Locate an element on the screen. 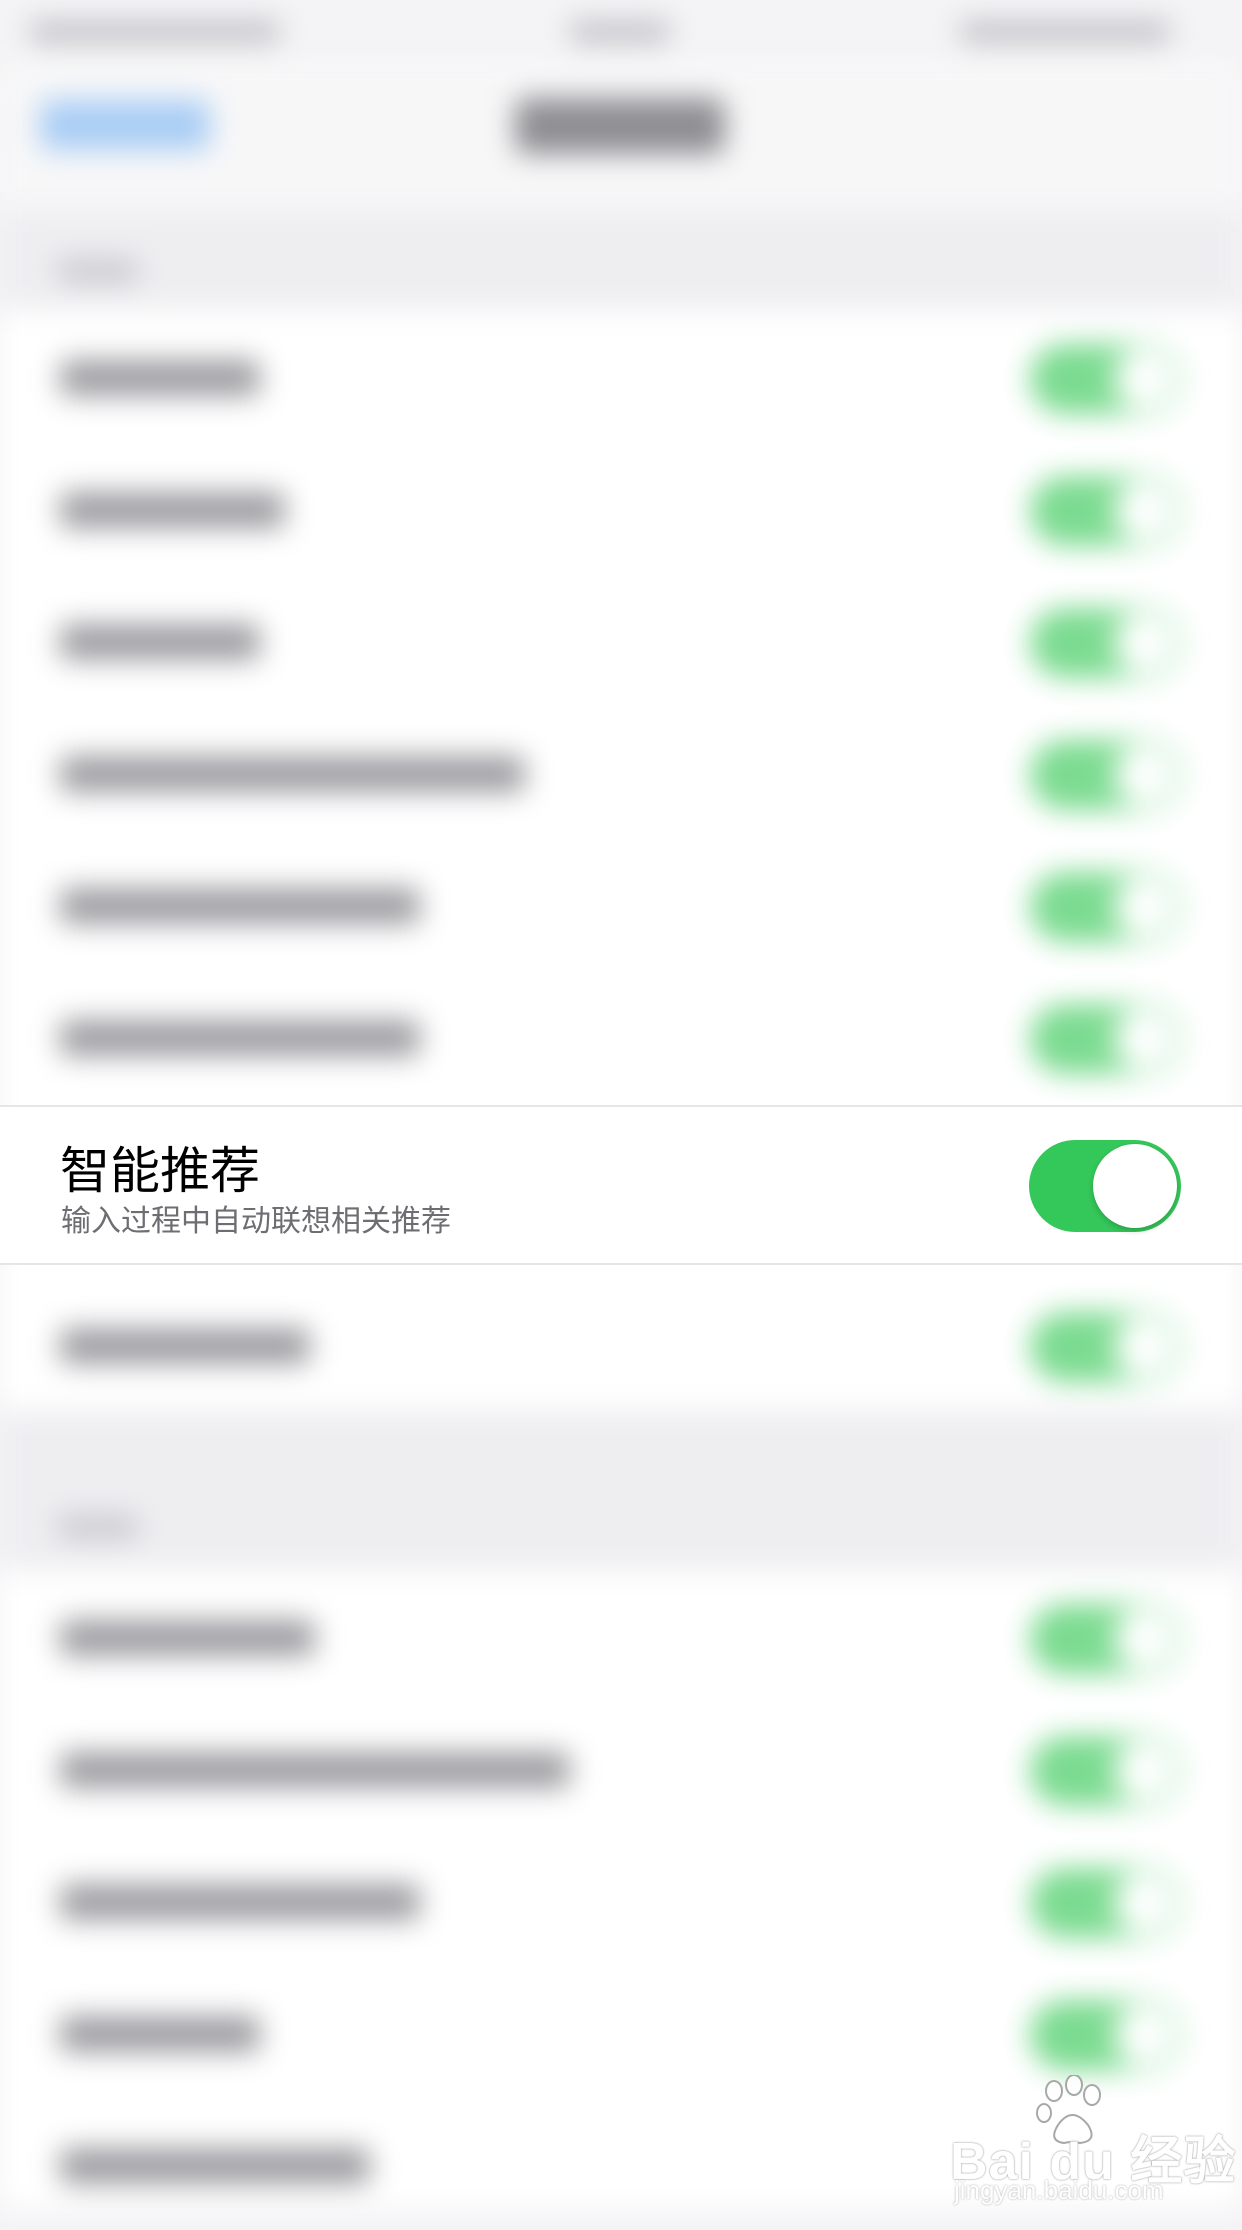 This screenshot has width=1242, height=2230. watermark-url: jingyan.baidu.com is located at coordinates (1059, 2190).